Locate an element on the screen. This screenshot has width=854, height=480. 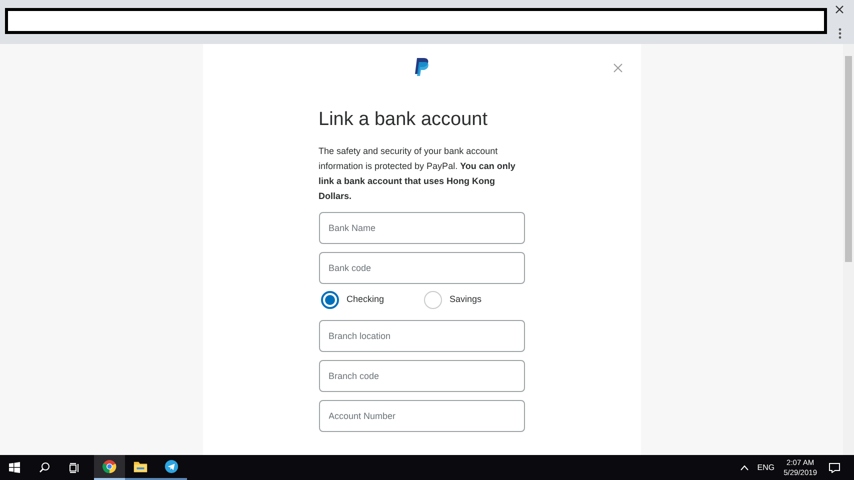
logo-icon is located at coordinates (421, 67).